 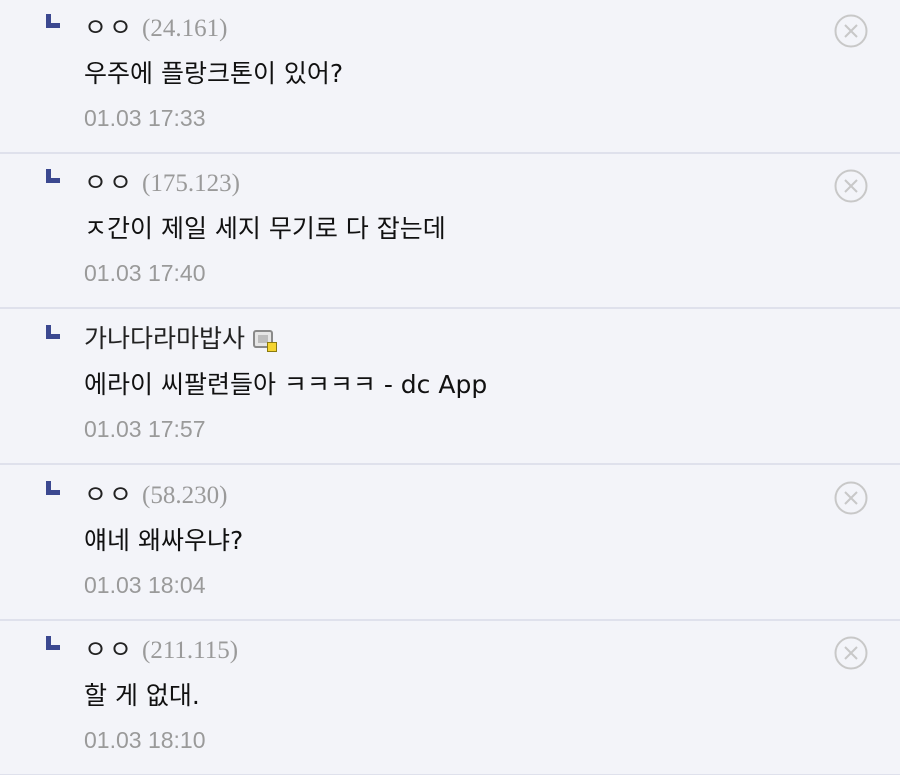 I want to click on comment-author: ㅇㅇ (58.230), so click(x=155, y=495).